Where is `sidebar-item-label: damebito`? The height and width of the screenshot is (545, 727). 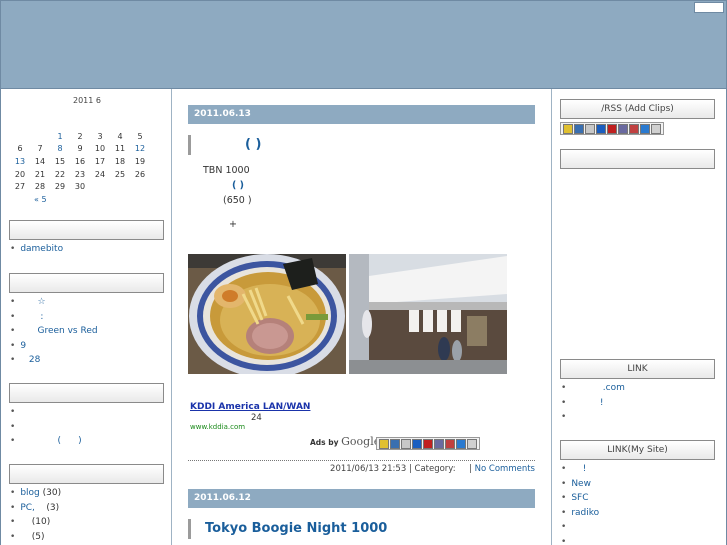 sidebar-item-label: damebito is located at coordinates (41, 249).